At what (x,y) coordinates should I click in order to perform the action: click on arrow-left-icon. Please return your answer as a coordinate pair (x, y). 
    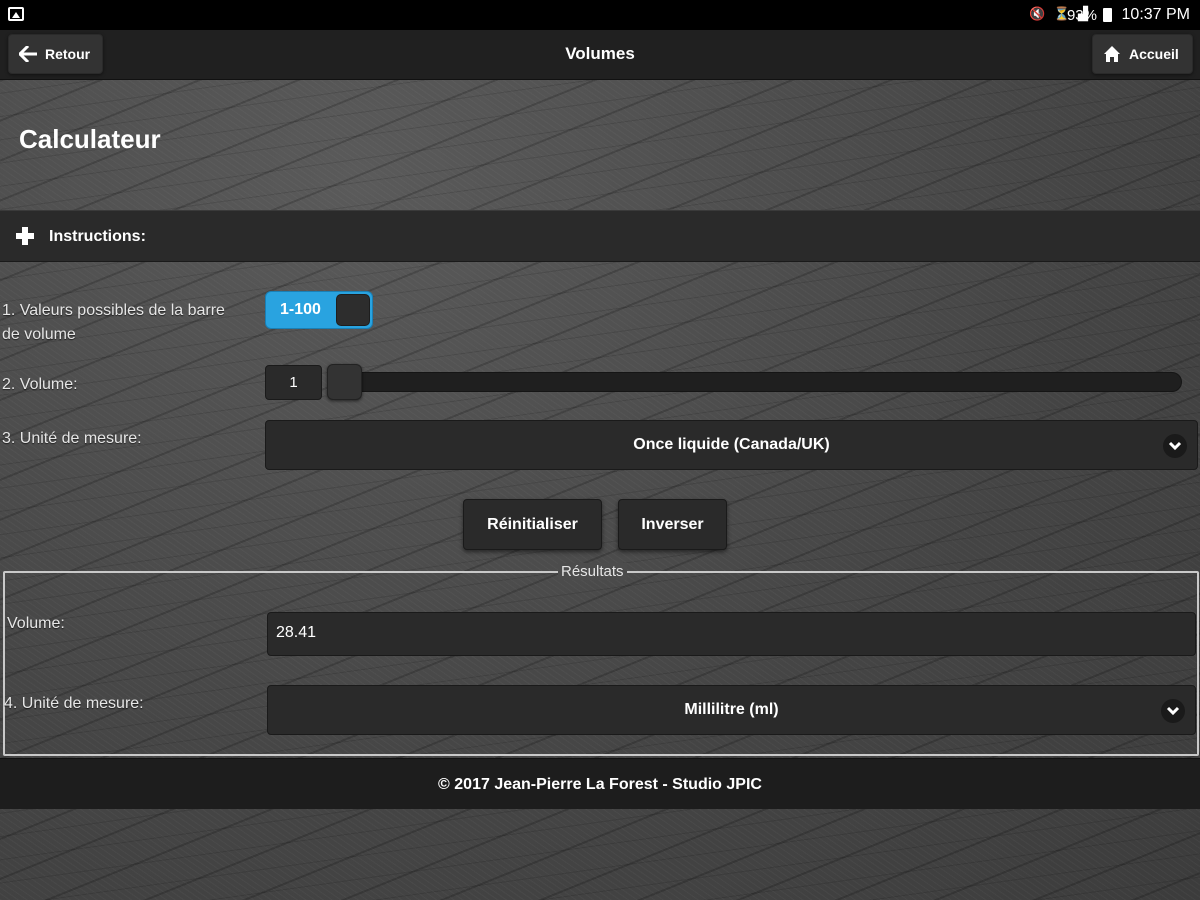
    Looking at the image, I should click on (28, 54).